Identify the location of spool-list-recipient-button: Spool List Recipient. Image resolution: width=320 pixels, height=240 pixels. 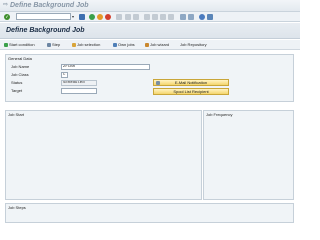
(191, 91).